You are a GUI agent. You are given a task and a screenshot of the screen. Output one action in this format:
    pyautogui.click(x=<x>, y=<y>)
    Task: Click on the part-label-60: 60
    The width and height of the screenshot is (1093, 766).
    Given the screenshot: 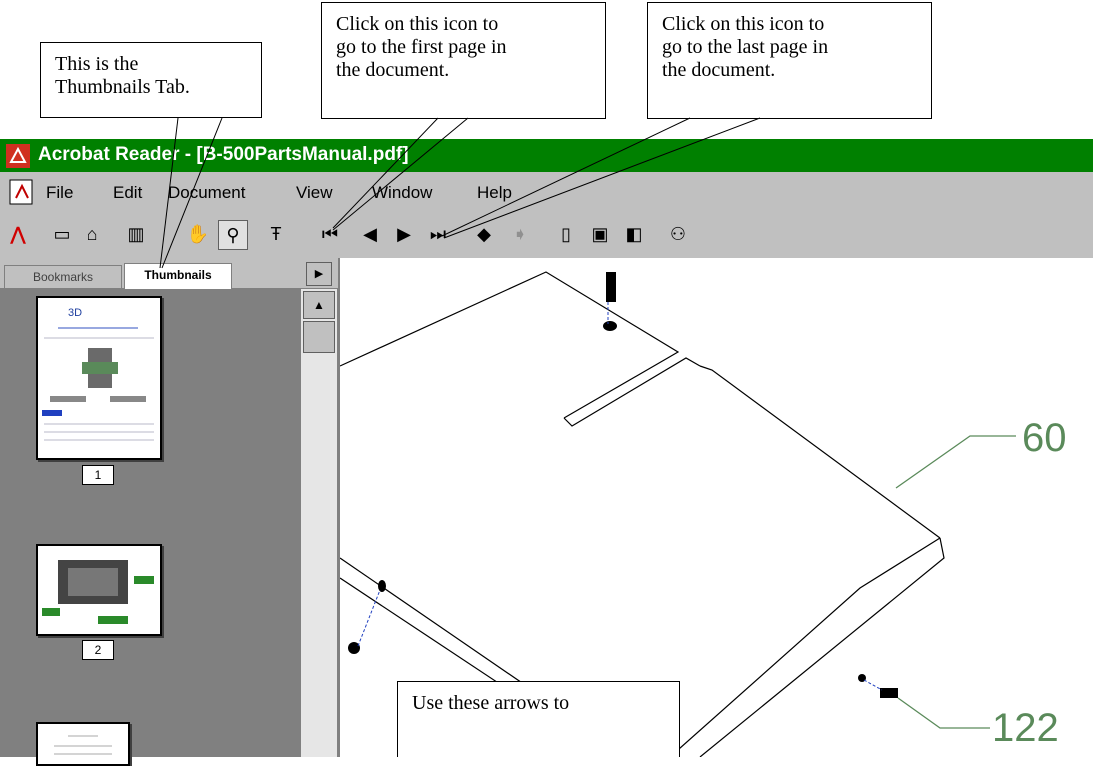 What is the action you would take?
    pyautogui.click(x=1044, y=438)
    